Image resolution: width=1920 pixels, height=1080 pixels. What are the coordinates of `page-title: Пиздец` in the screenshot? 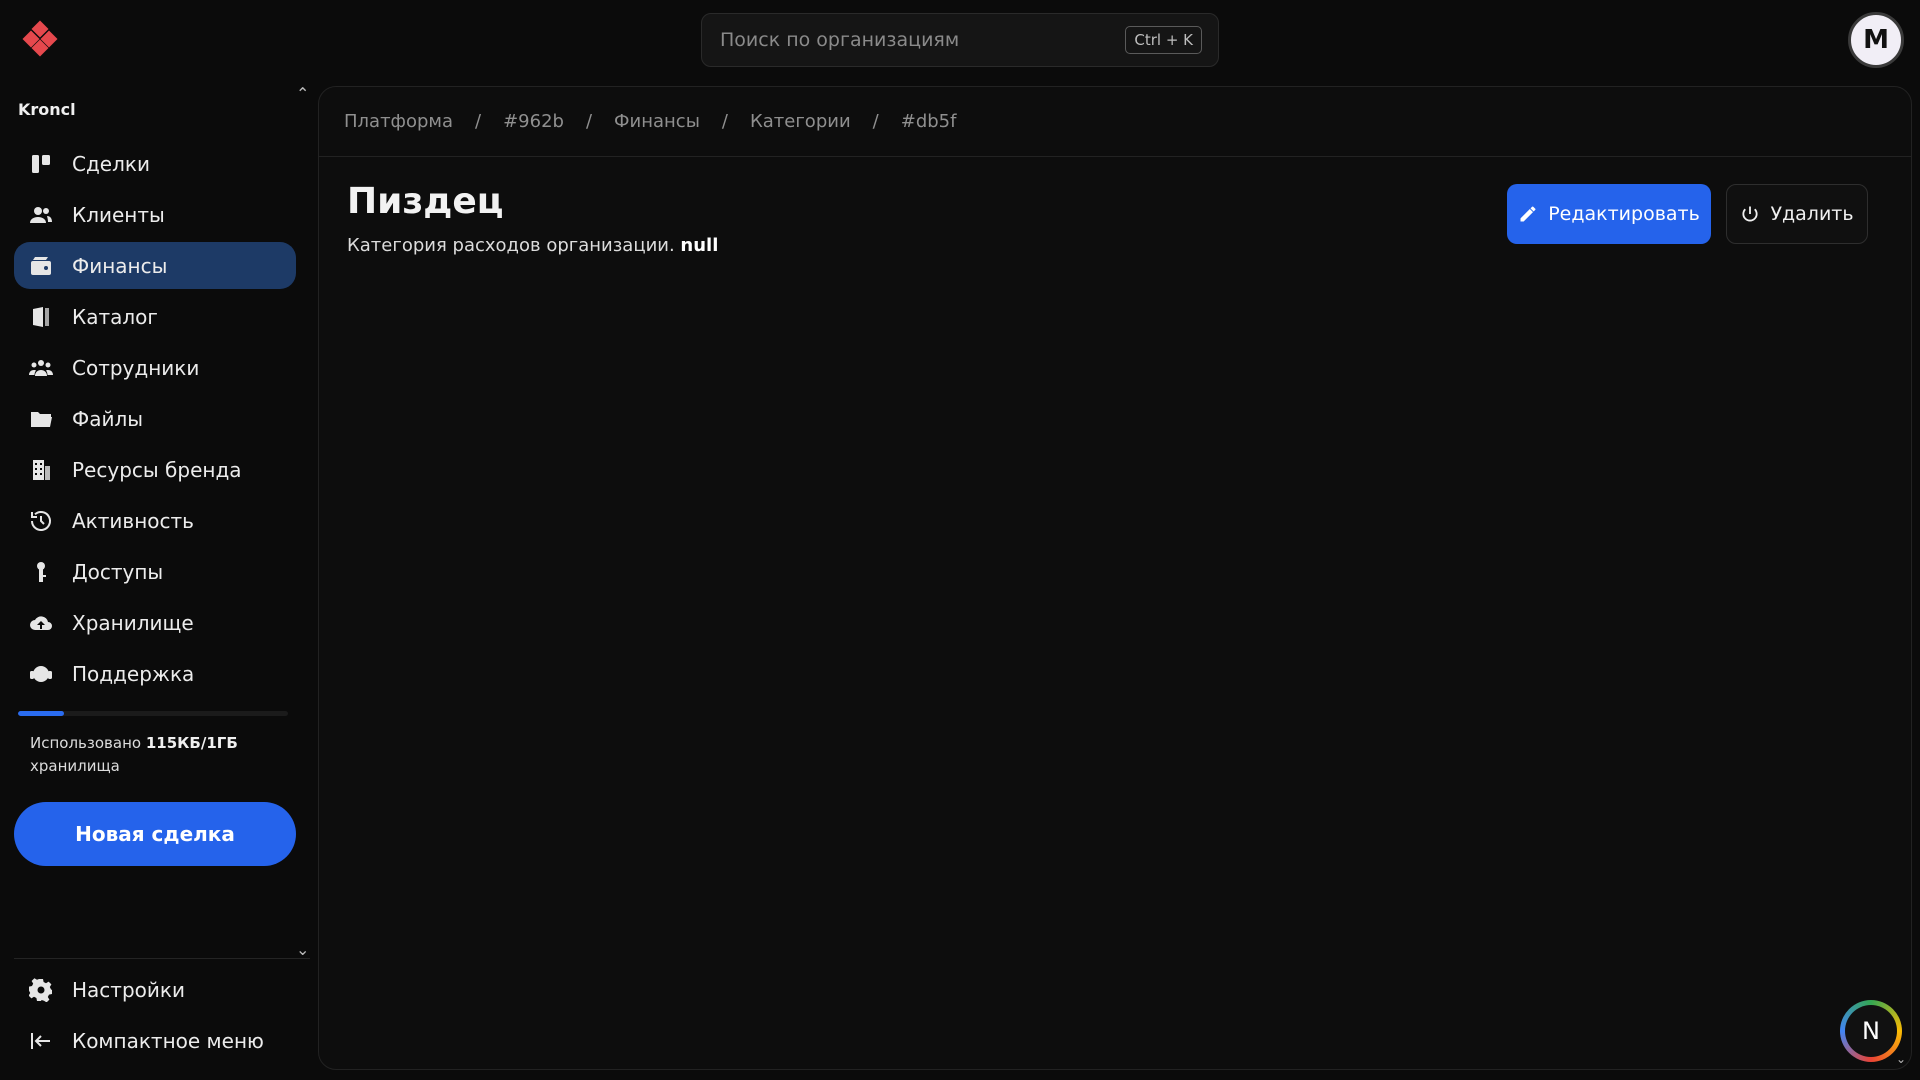 It's located at (425, 201).